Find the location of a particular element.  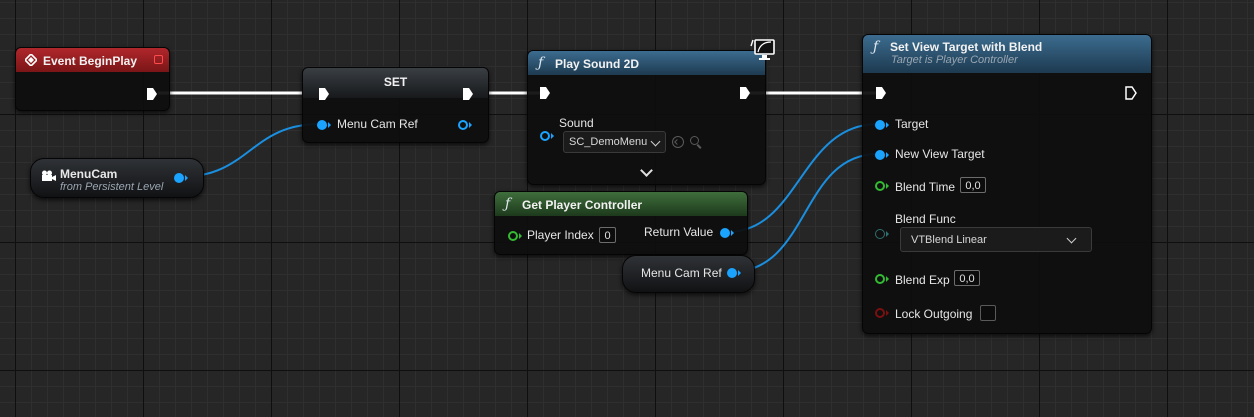

play-sound-2d-node: ƒ Play Sound 2D Sound SC_DemoMenu is located at coordinates (651, 112).